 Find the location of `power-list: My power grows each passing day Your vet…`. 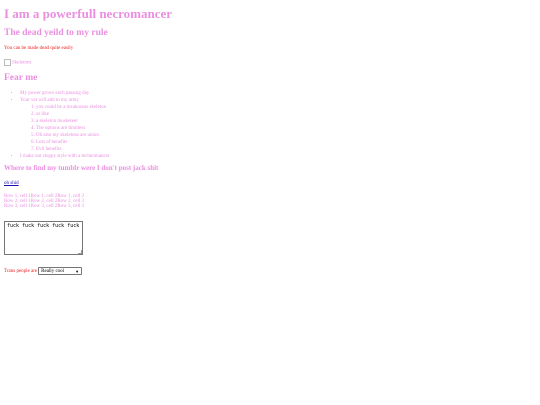

power-list: My power grows each passing day Your vet… is located at coordinates (57, 125).